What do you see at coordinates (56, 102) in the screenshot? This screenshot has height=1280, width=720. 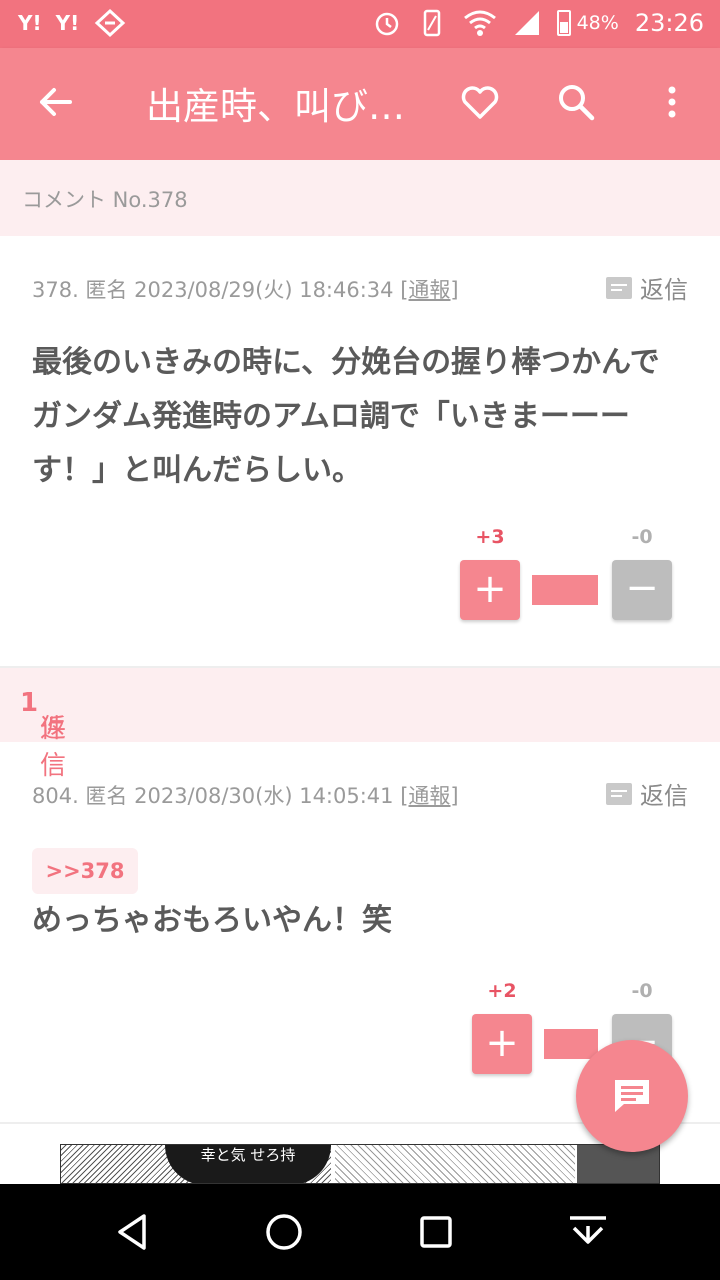 I see `back-arrow-icon` at bounding box center [56, 102].